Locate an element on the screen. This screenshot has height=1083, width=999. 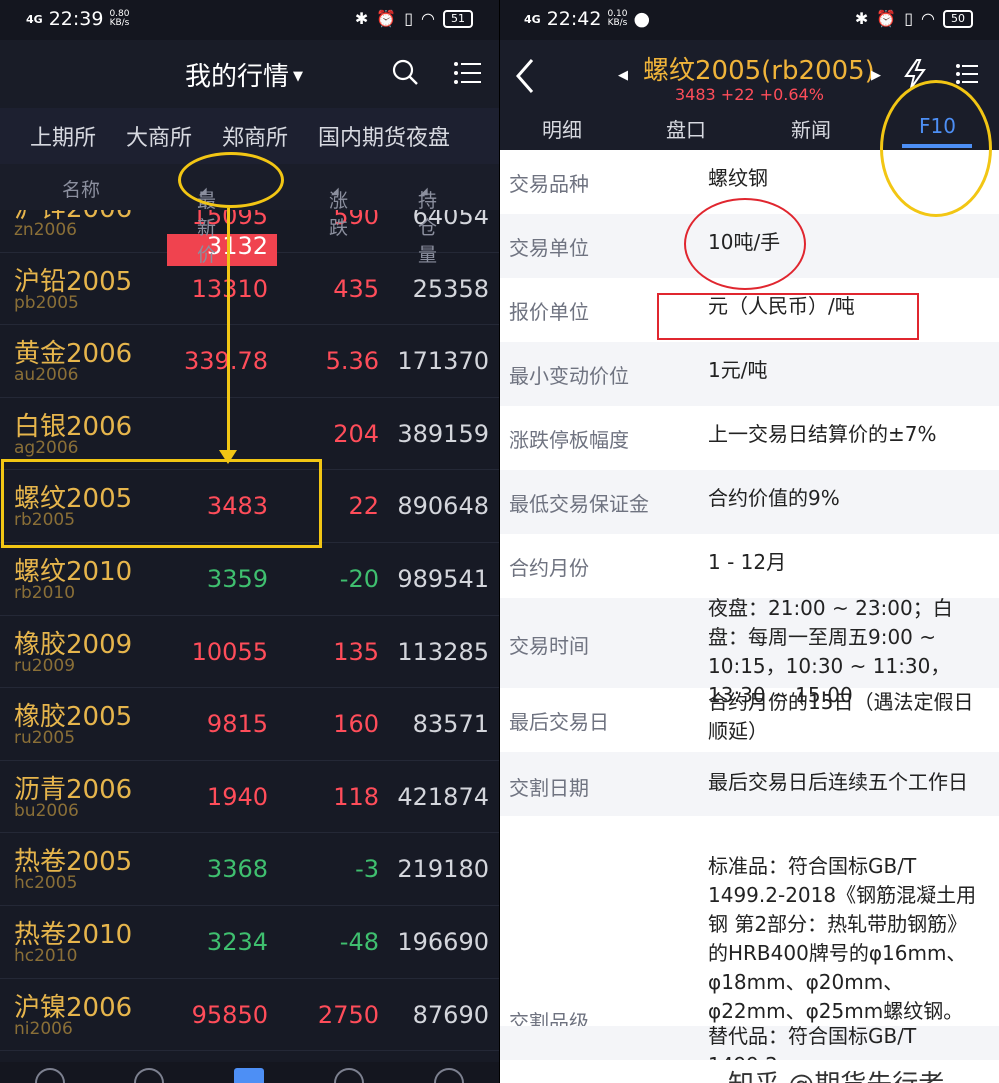
price-change: 204 is located at coordinates (356, 433).